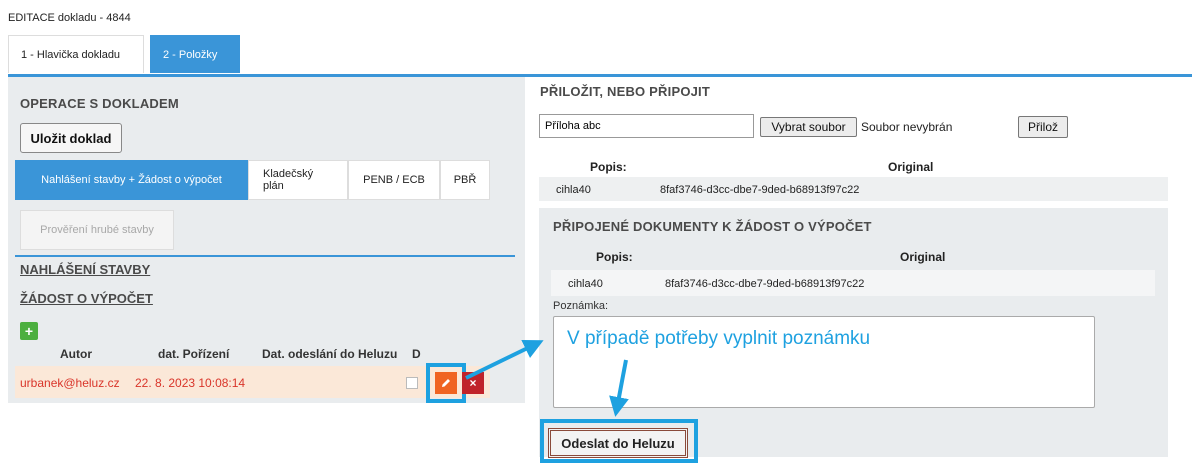 Image resolution: width=1192 pixels, height=463 pixels. Describe the element at coordinates (190, 54) in the screenshot. I see `tab-label: 2 - Položky` at that location.